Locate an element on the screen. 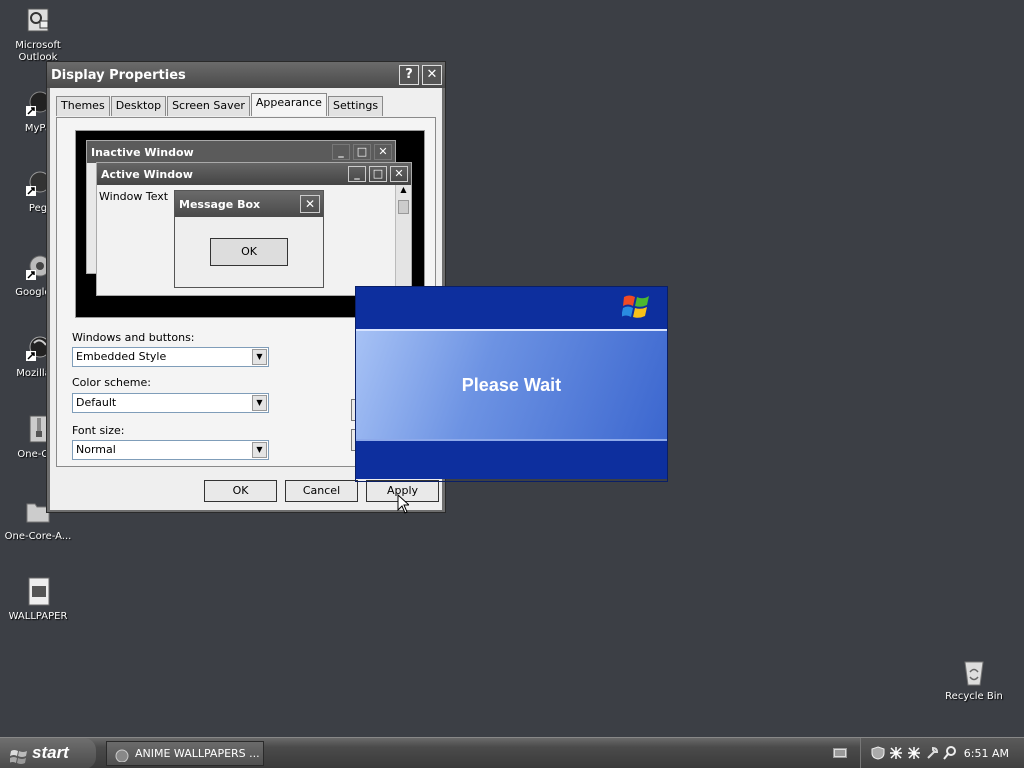  please-wait-header is located at coordinates (511, 308).